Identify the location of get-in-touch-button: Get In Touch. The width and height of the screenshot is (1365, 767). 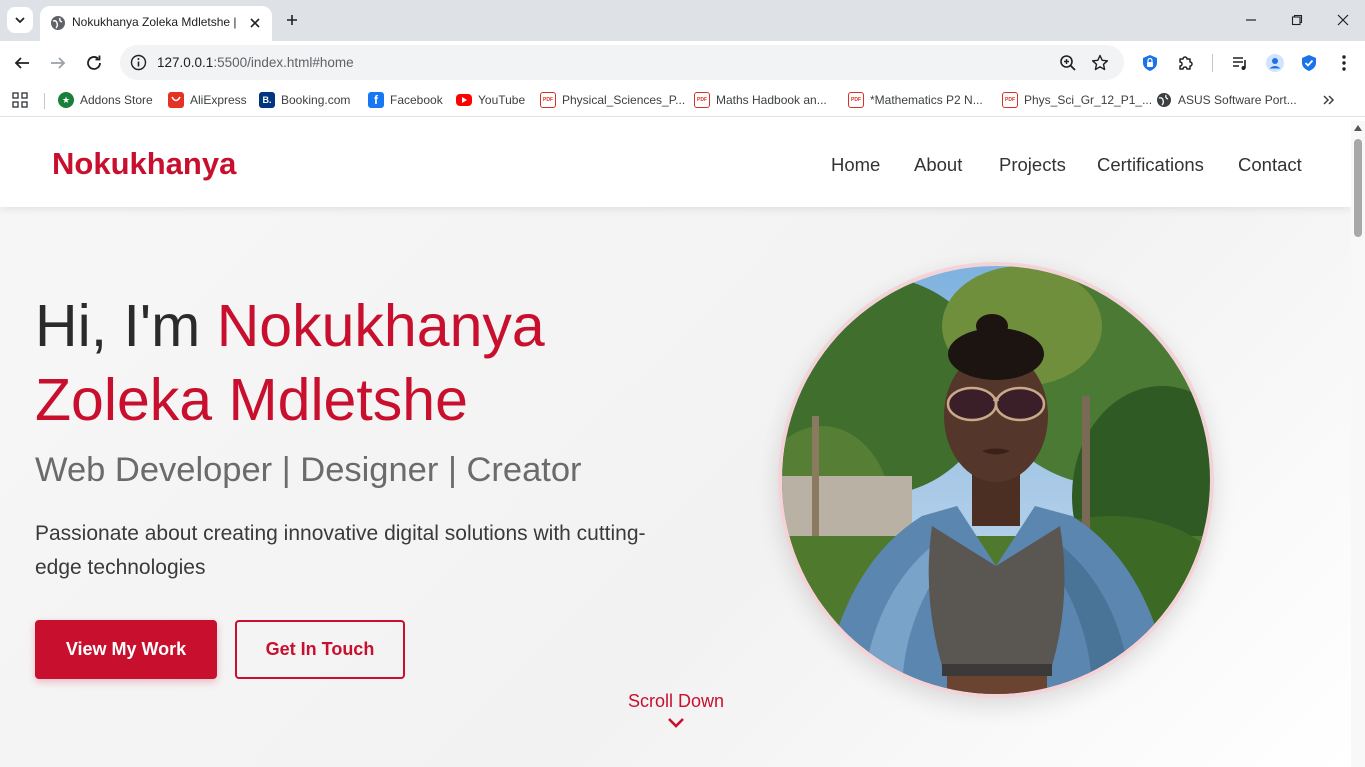
(320, 649).